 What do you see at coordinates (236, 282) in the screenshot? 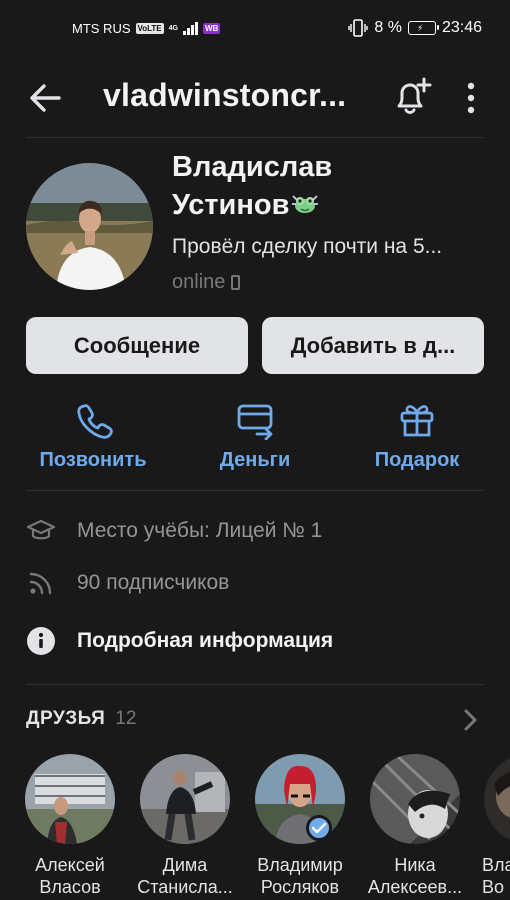
I see `mobile-icon` at bounding box center [236, 282].